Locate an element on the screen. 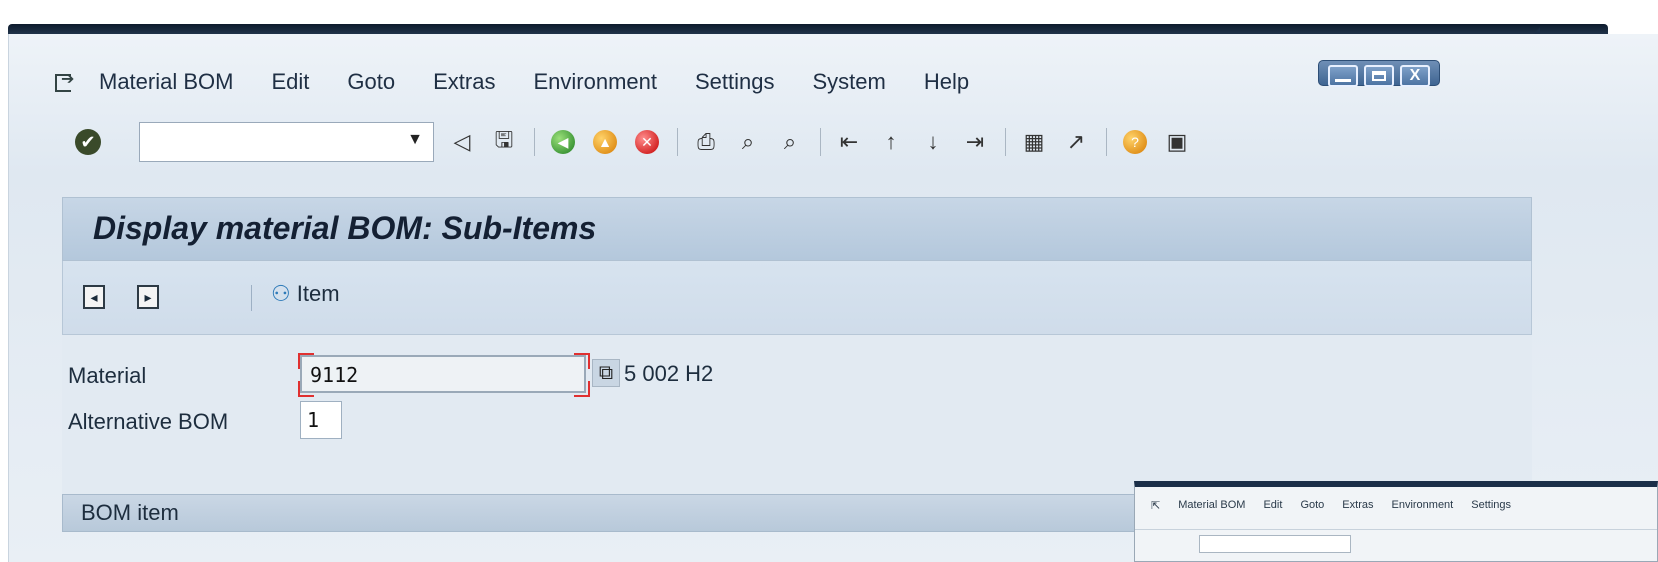 This screenshot has width=1658, height=562. menu-extras: Extras is located at coordinates (464, 82).